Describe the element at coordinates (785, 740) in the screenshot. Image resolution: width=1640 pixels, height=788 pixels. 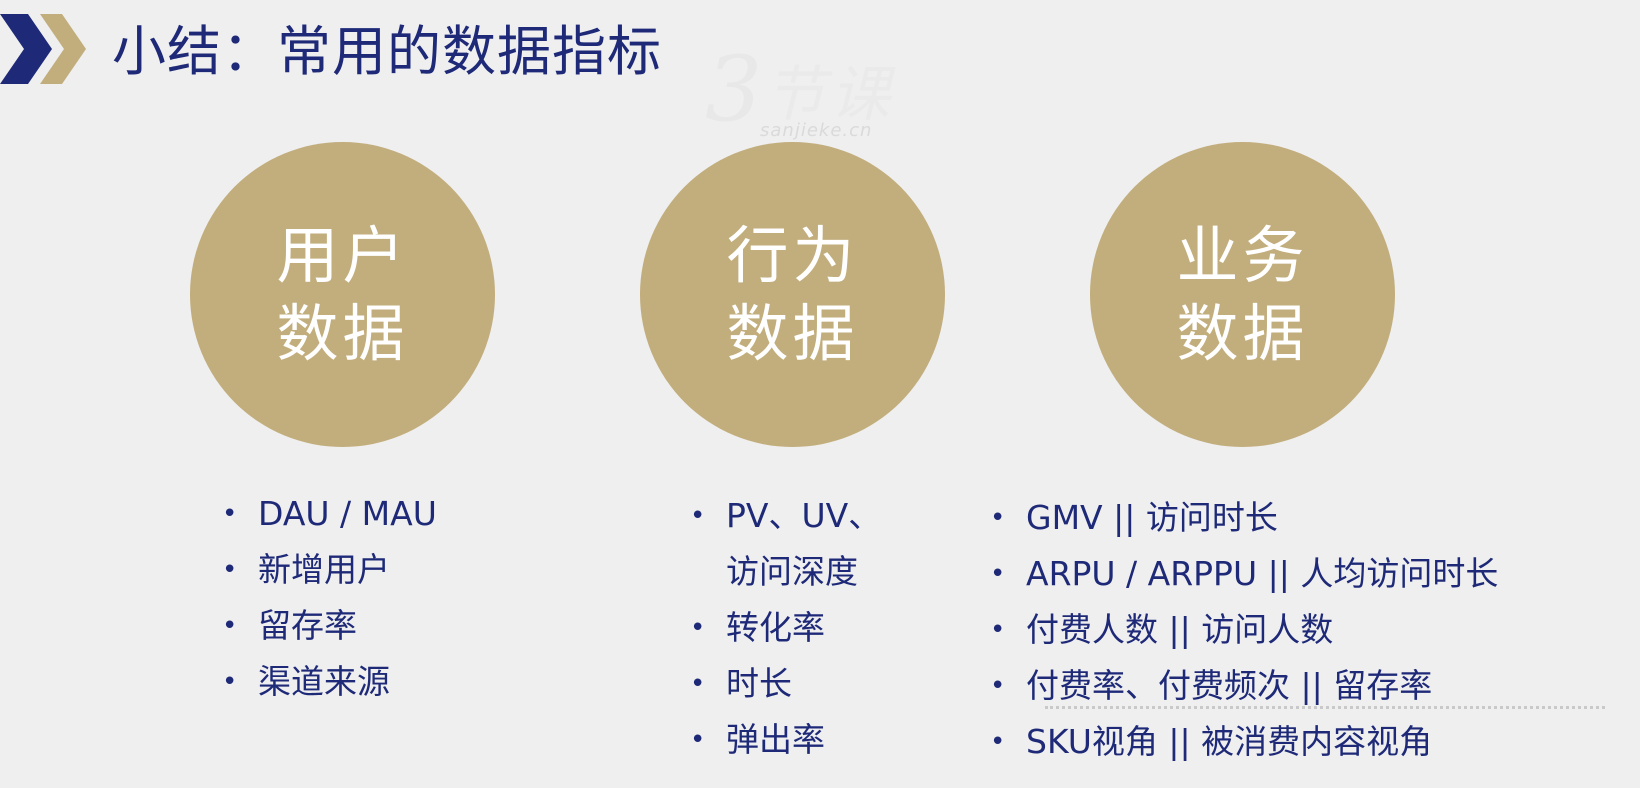
I see `list-item: 弹出率` at that location.